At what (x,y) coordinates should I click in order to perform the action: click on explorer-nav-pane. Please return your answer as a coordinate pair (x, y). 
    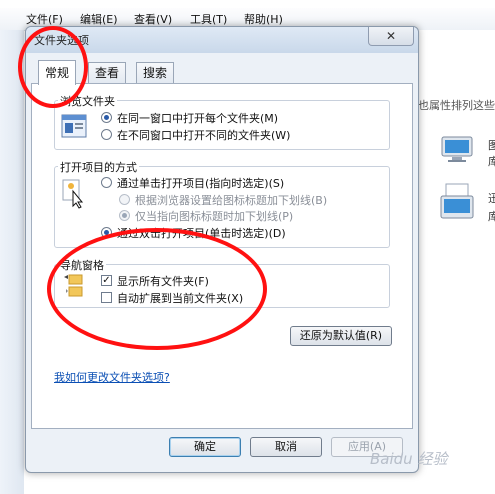
    Looking at the image, I should click on (12, 262).